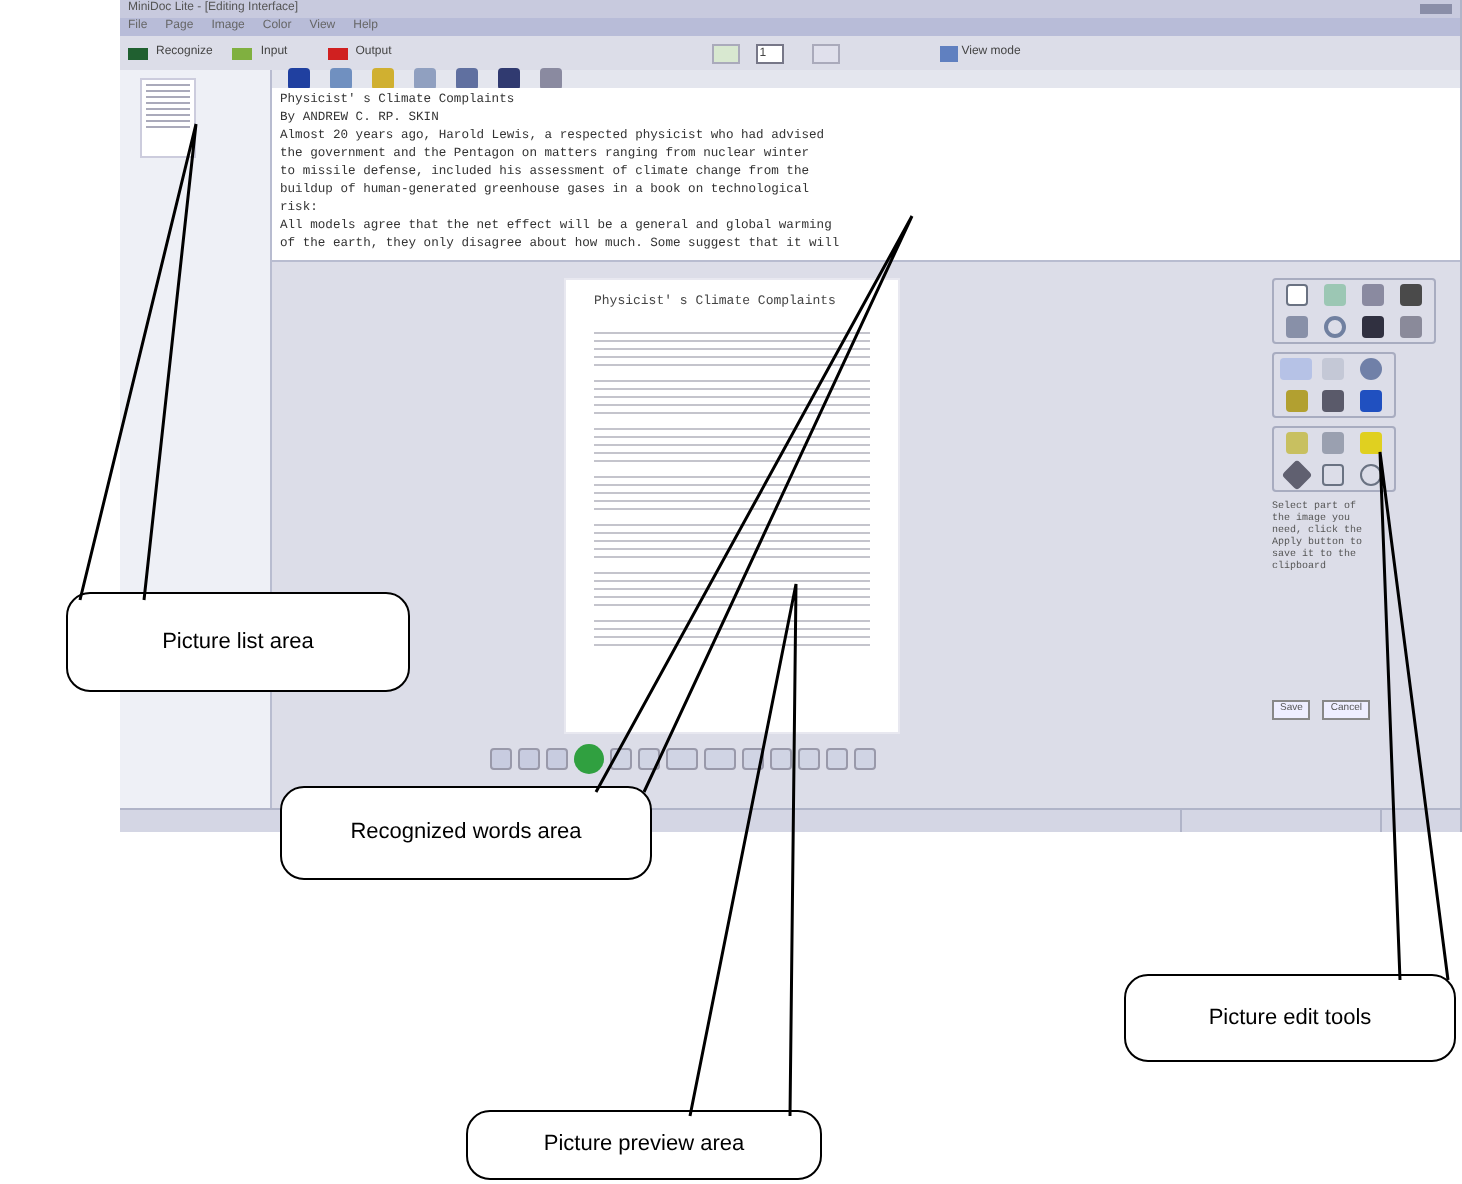  What do you see at coordinates (644, 1145) in the screenshot?
I see `callout-label: Picture preview area` at bounding box center [644, 1145].